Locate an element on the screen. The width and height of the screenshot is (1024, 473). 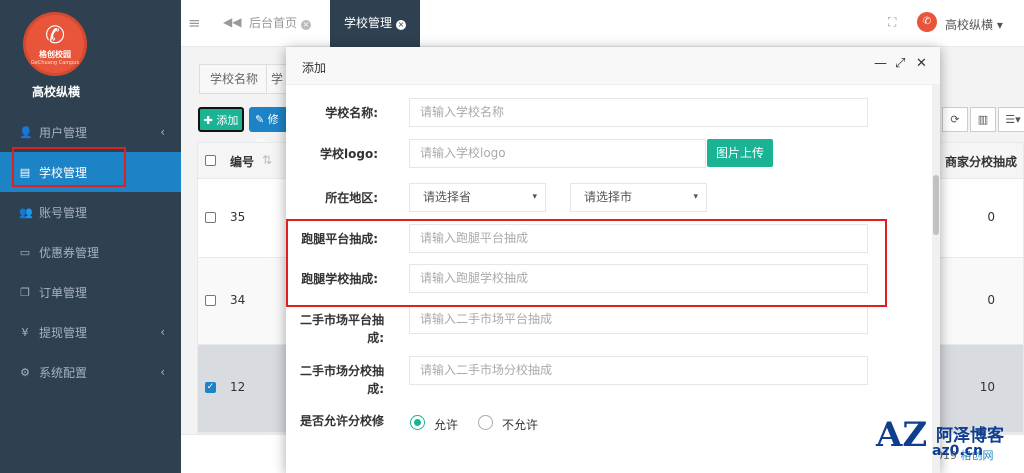
sidebar-item-building: ▤ 学校管理 is located at coordinates (90, 172).